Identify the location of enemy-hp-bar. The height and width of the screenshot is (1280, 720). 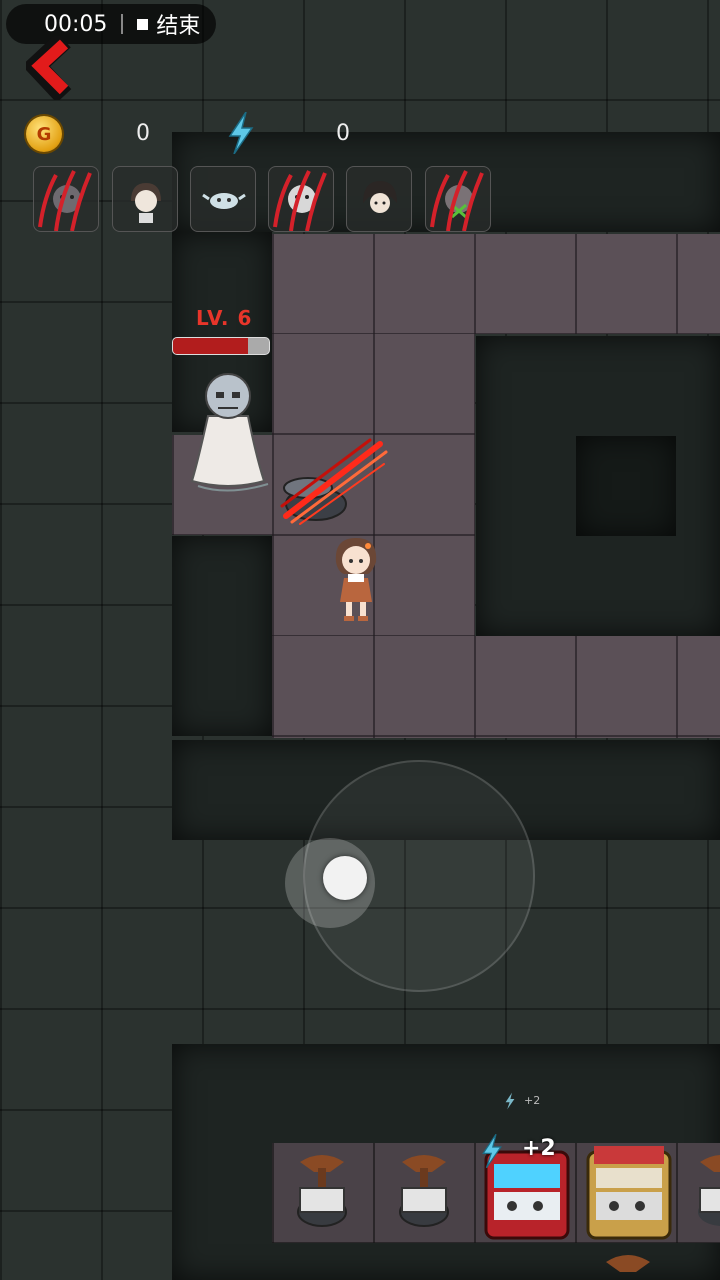
(221, 346).